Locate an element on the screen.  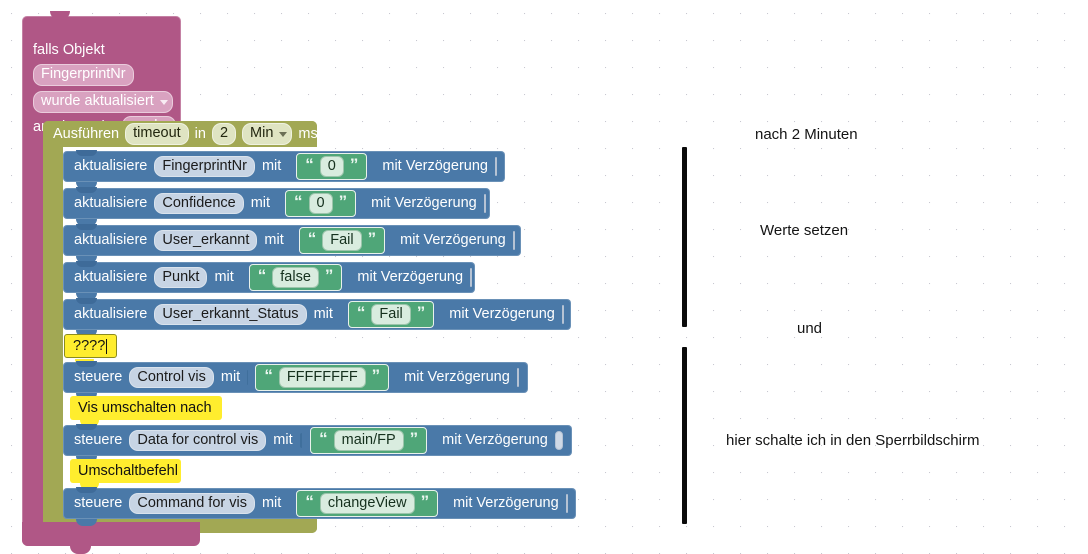
comment-text: Umschaltbefehl is located at coordinates (128, 471).